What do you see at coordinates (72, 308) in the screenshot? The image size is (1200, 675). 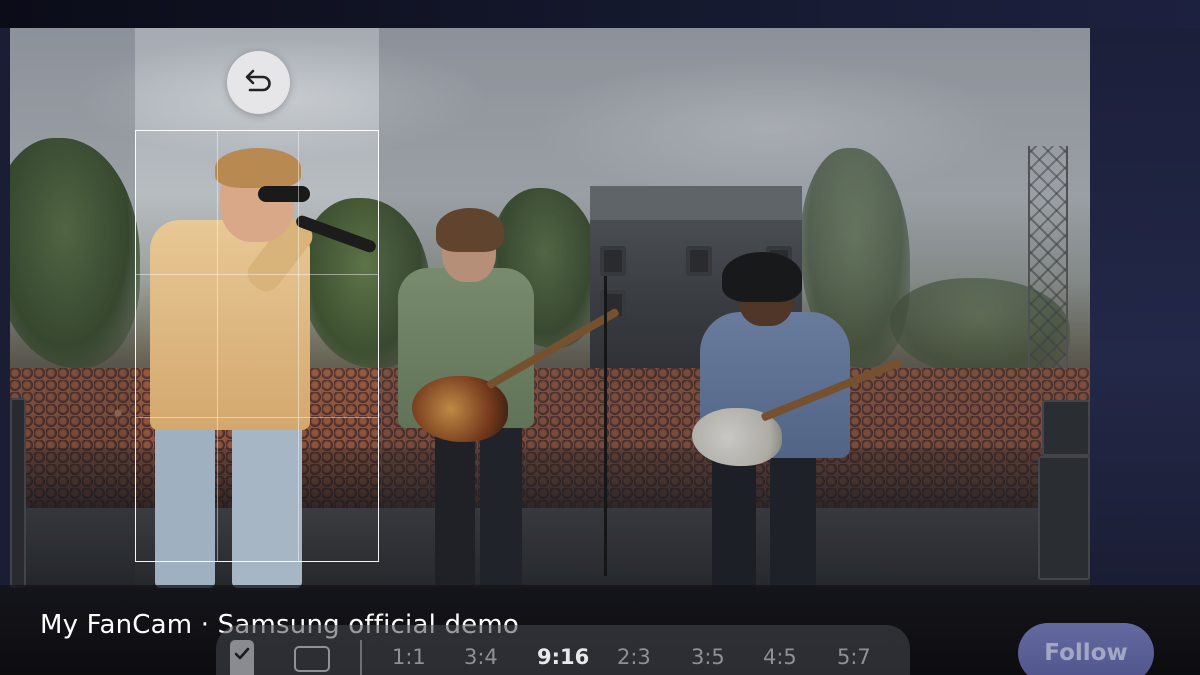 I see `crop-outside-left` at bounding box center [72, 308].